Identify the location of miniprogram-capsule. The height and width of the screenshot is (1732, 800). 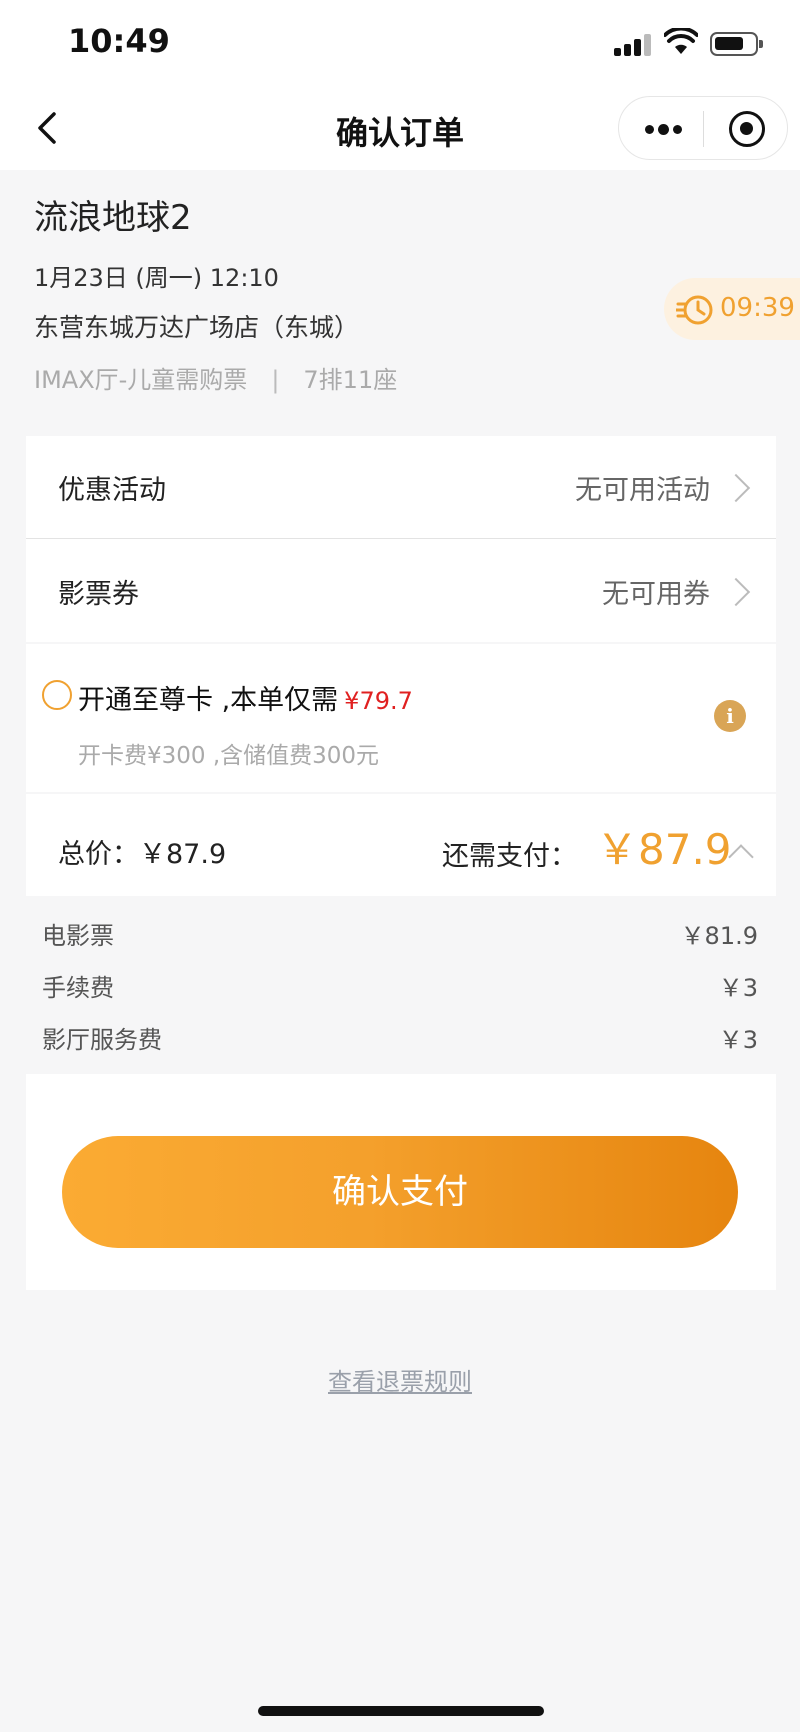
(703, 128).